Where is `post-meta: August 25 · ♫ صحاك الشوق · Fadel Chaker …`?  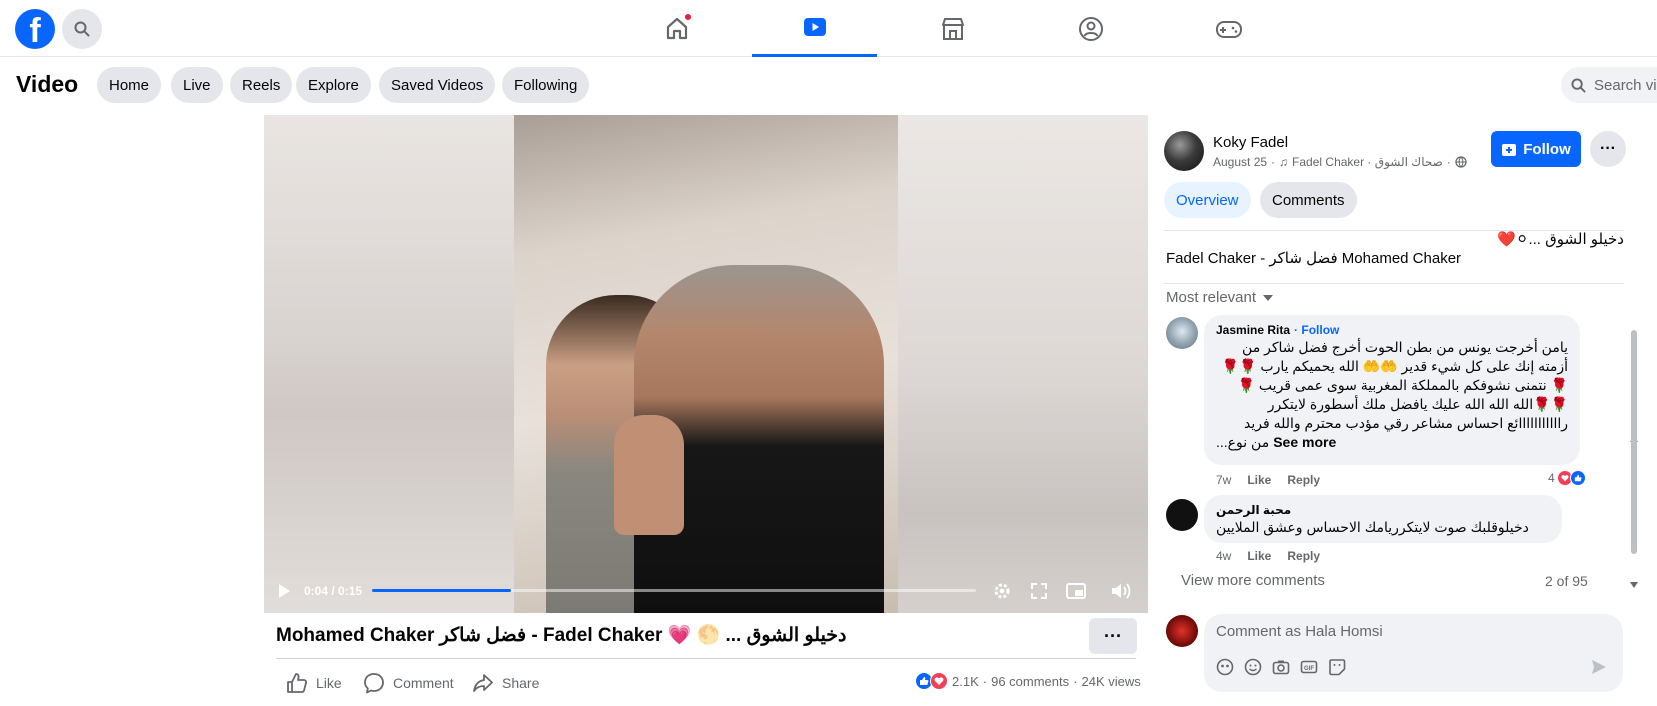
post-meta: August 25 · ♫ صحاك الشوق · Fadel Chaker … is located at coordinates (1340, 162).